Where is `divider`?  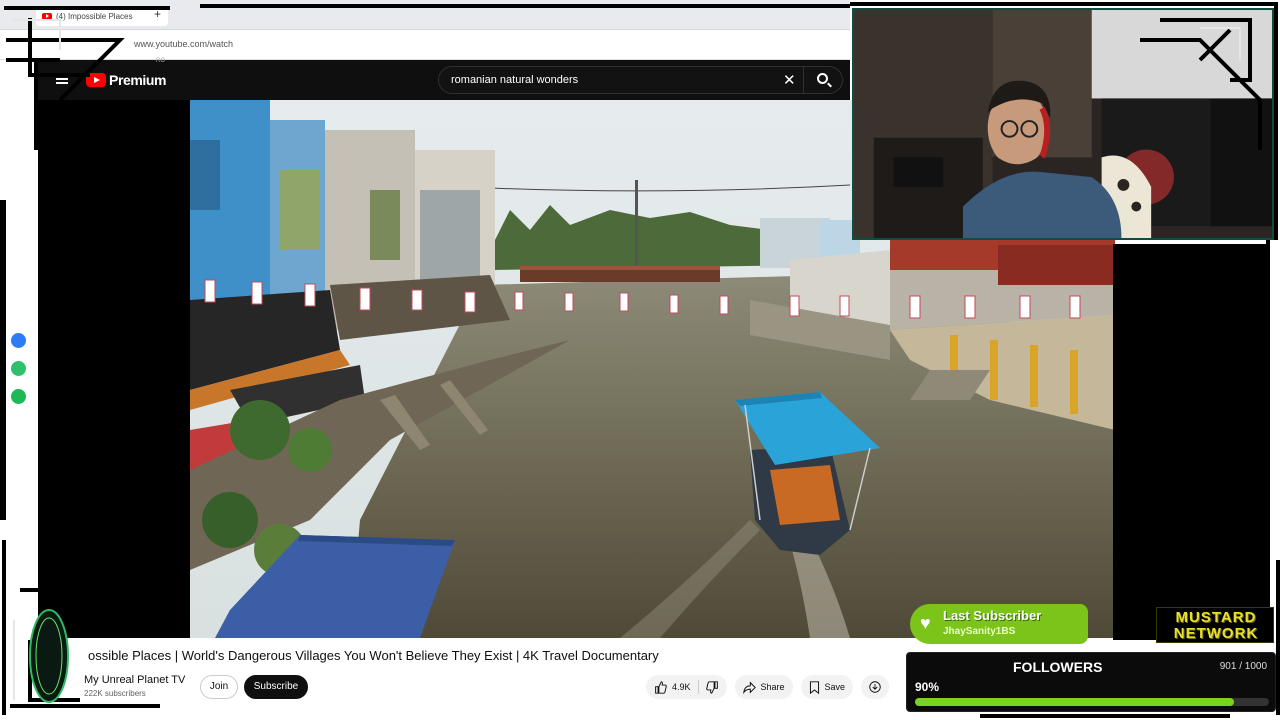
divider is located at coordinates (698, 687).